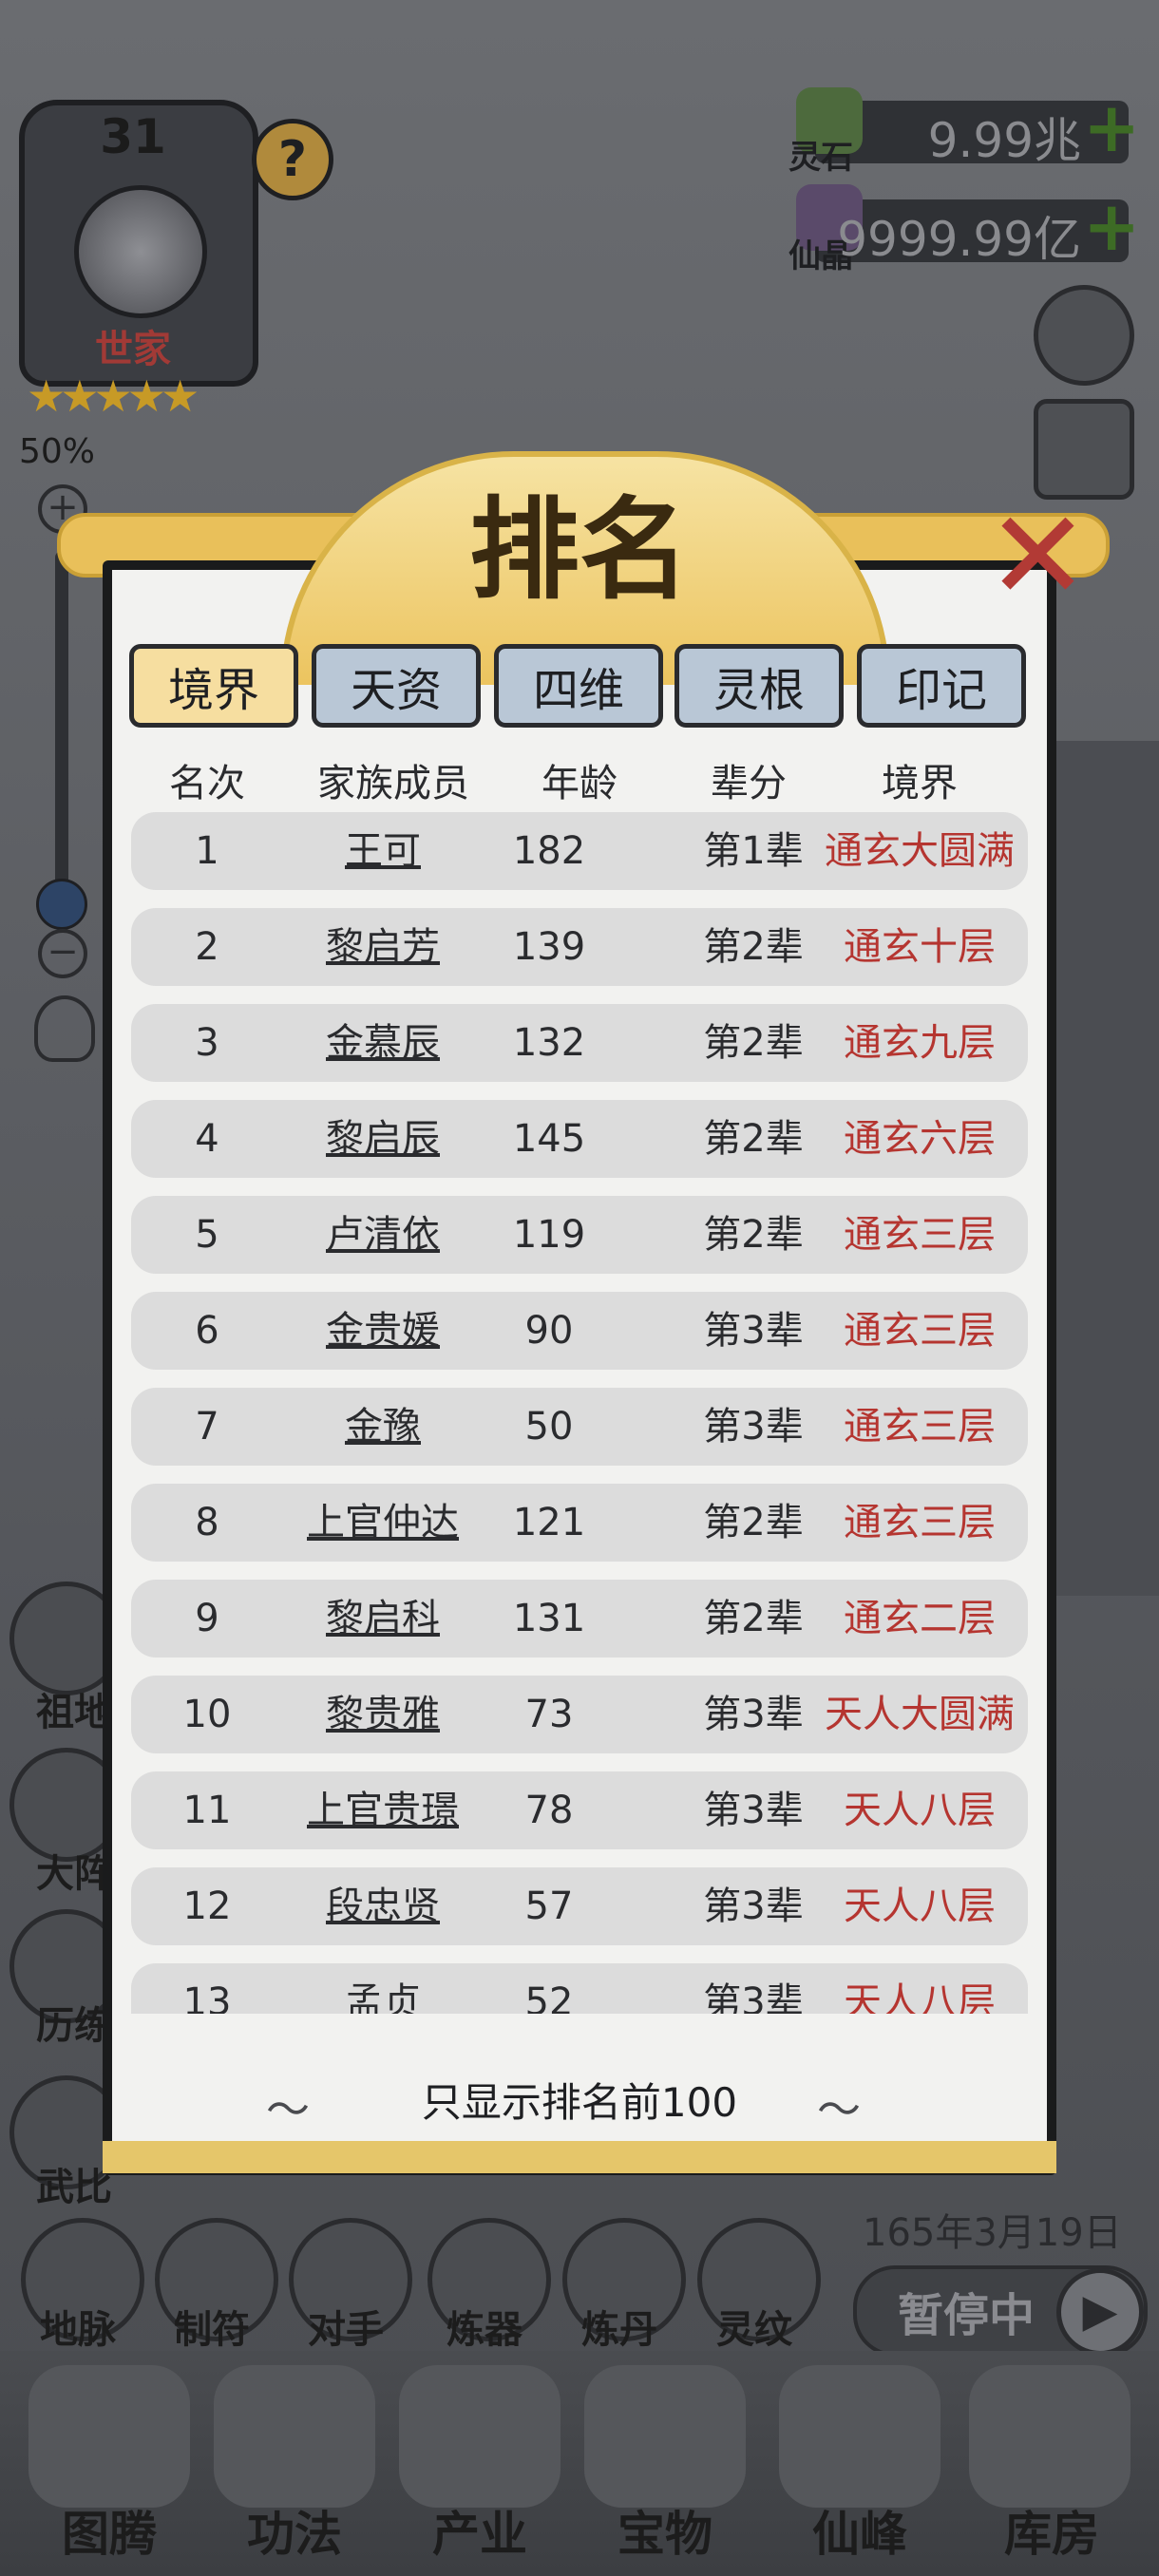  I want to click on table-row: 3 金慕辰 132 第2辈 通玄九层, so click(579, 1043).